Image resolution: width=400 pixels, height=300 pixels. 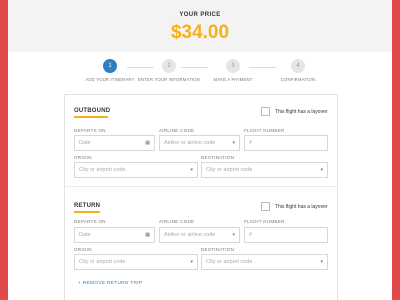 What do you see at coordinates (264, 170) in the screenshot?
I see `outbound-destination-select: City or airport code ▾` at bounding box center [264, 170].